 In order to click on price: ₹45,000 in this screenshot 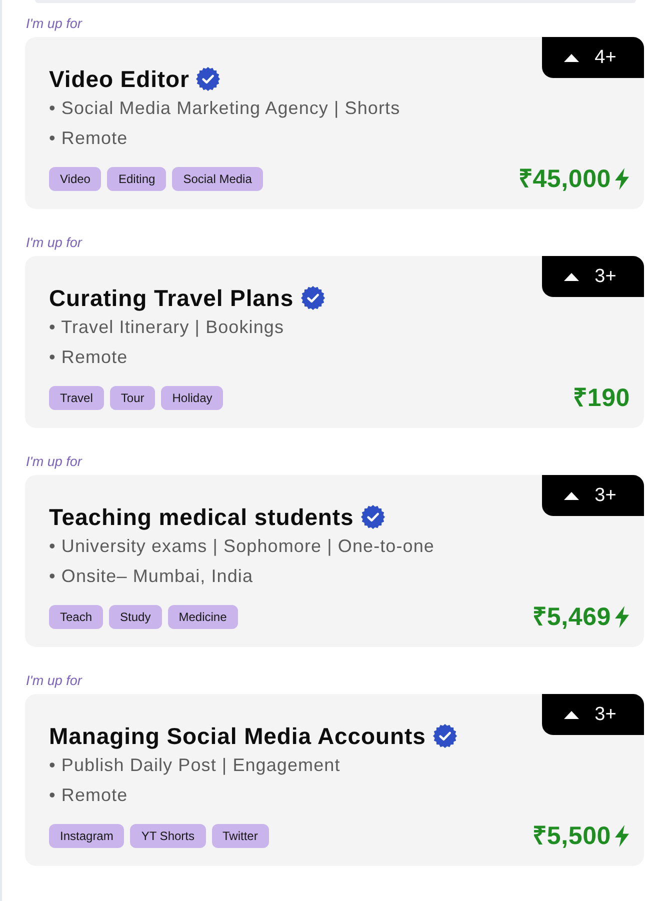, I will do `click(564, 179)`.